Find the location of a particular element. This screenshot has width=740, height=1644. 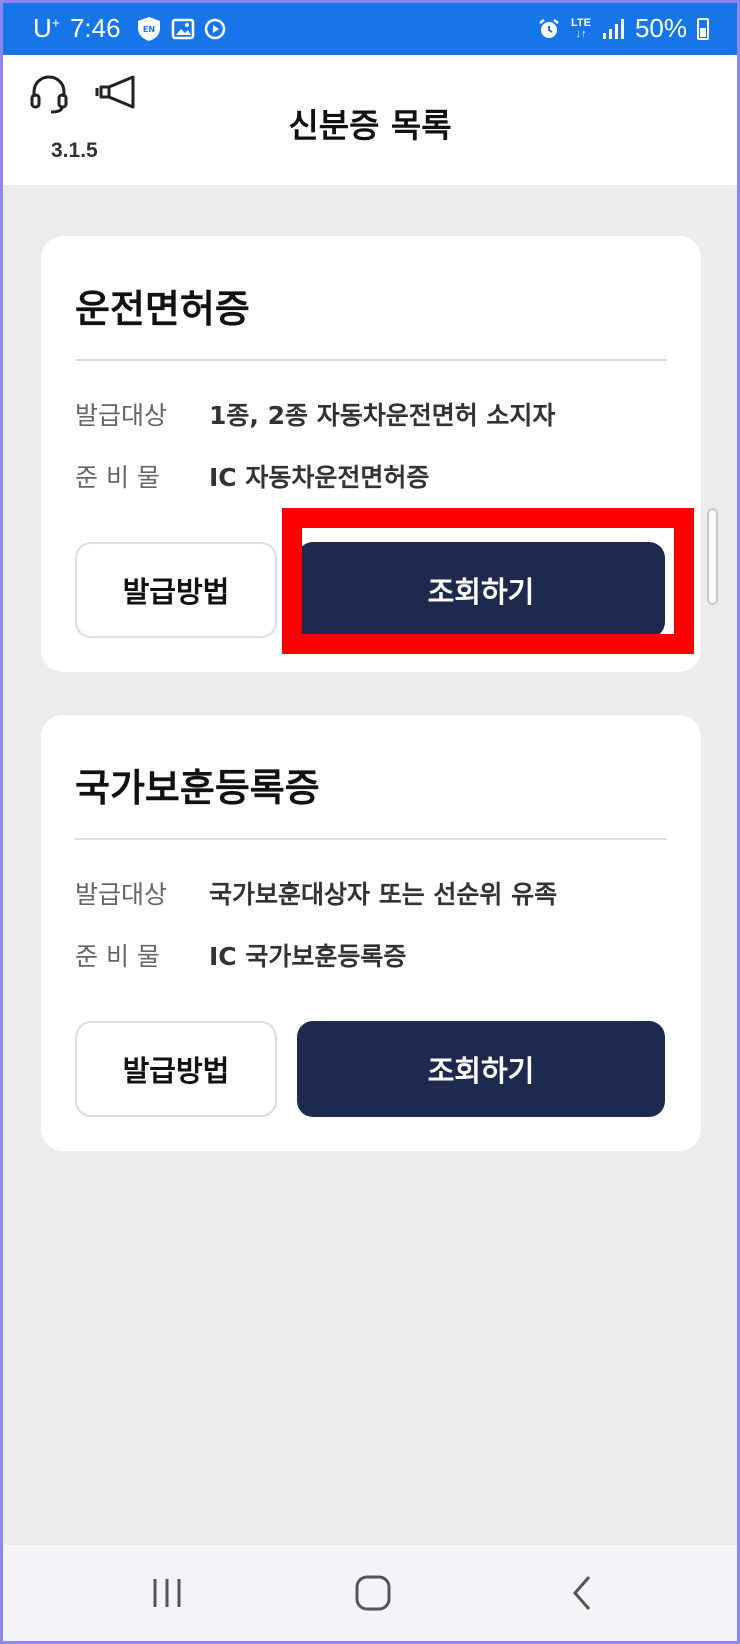

battery-icon is located at coordinates (703, 28).